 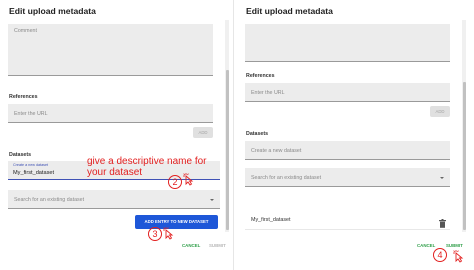 What do you see at coordinates (440, 255) in the screenshot?
I see `step-4-marker: 4` at bounding box center [440, 255].